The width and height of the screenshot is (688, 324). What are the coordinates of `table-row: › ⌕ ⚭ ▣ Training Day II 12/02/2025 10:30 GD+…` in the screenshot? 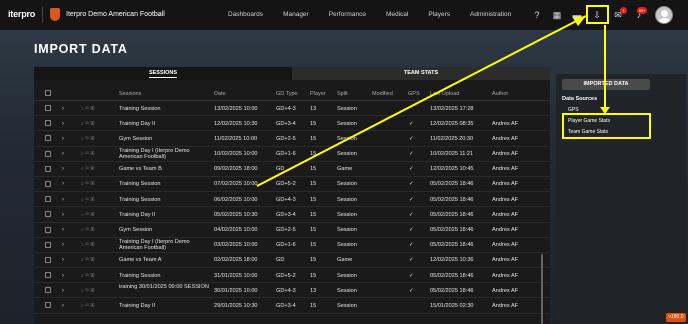 It's located at (292, 124).